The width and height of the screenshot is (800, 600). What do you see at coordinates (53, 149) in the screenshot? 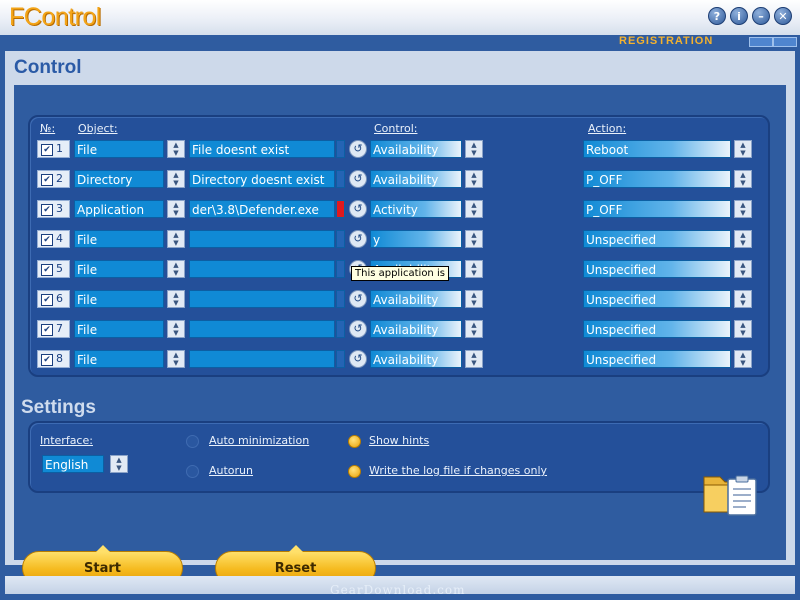
I see `row-number-cell: ✔ 1` at bounding box center [53, 149].